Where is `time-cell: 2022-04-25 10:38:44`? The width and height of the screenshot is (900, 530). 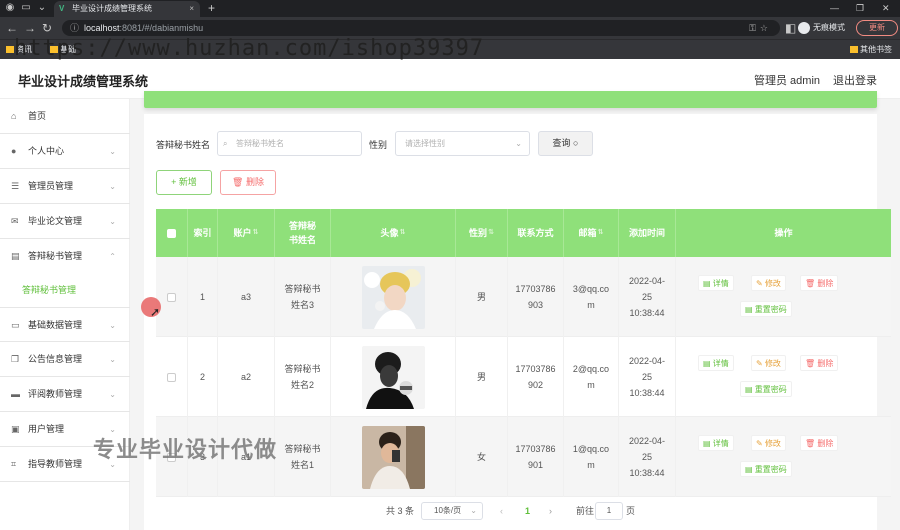
time-cell: 2022-04-25 10:38:44 is located at coordinates (647, 297).